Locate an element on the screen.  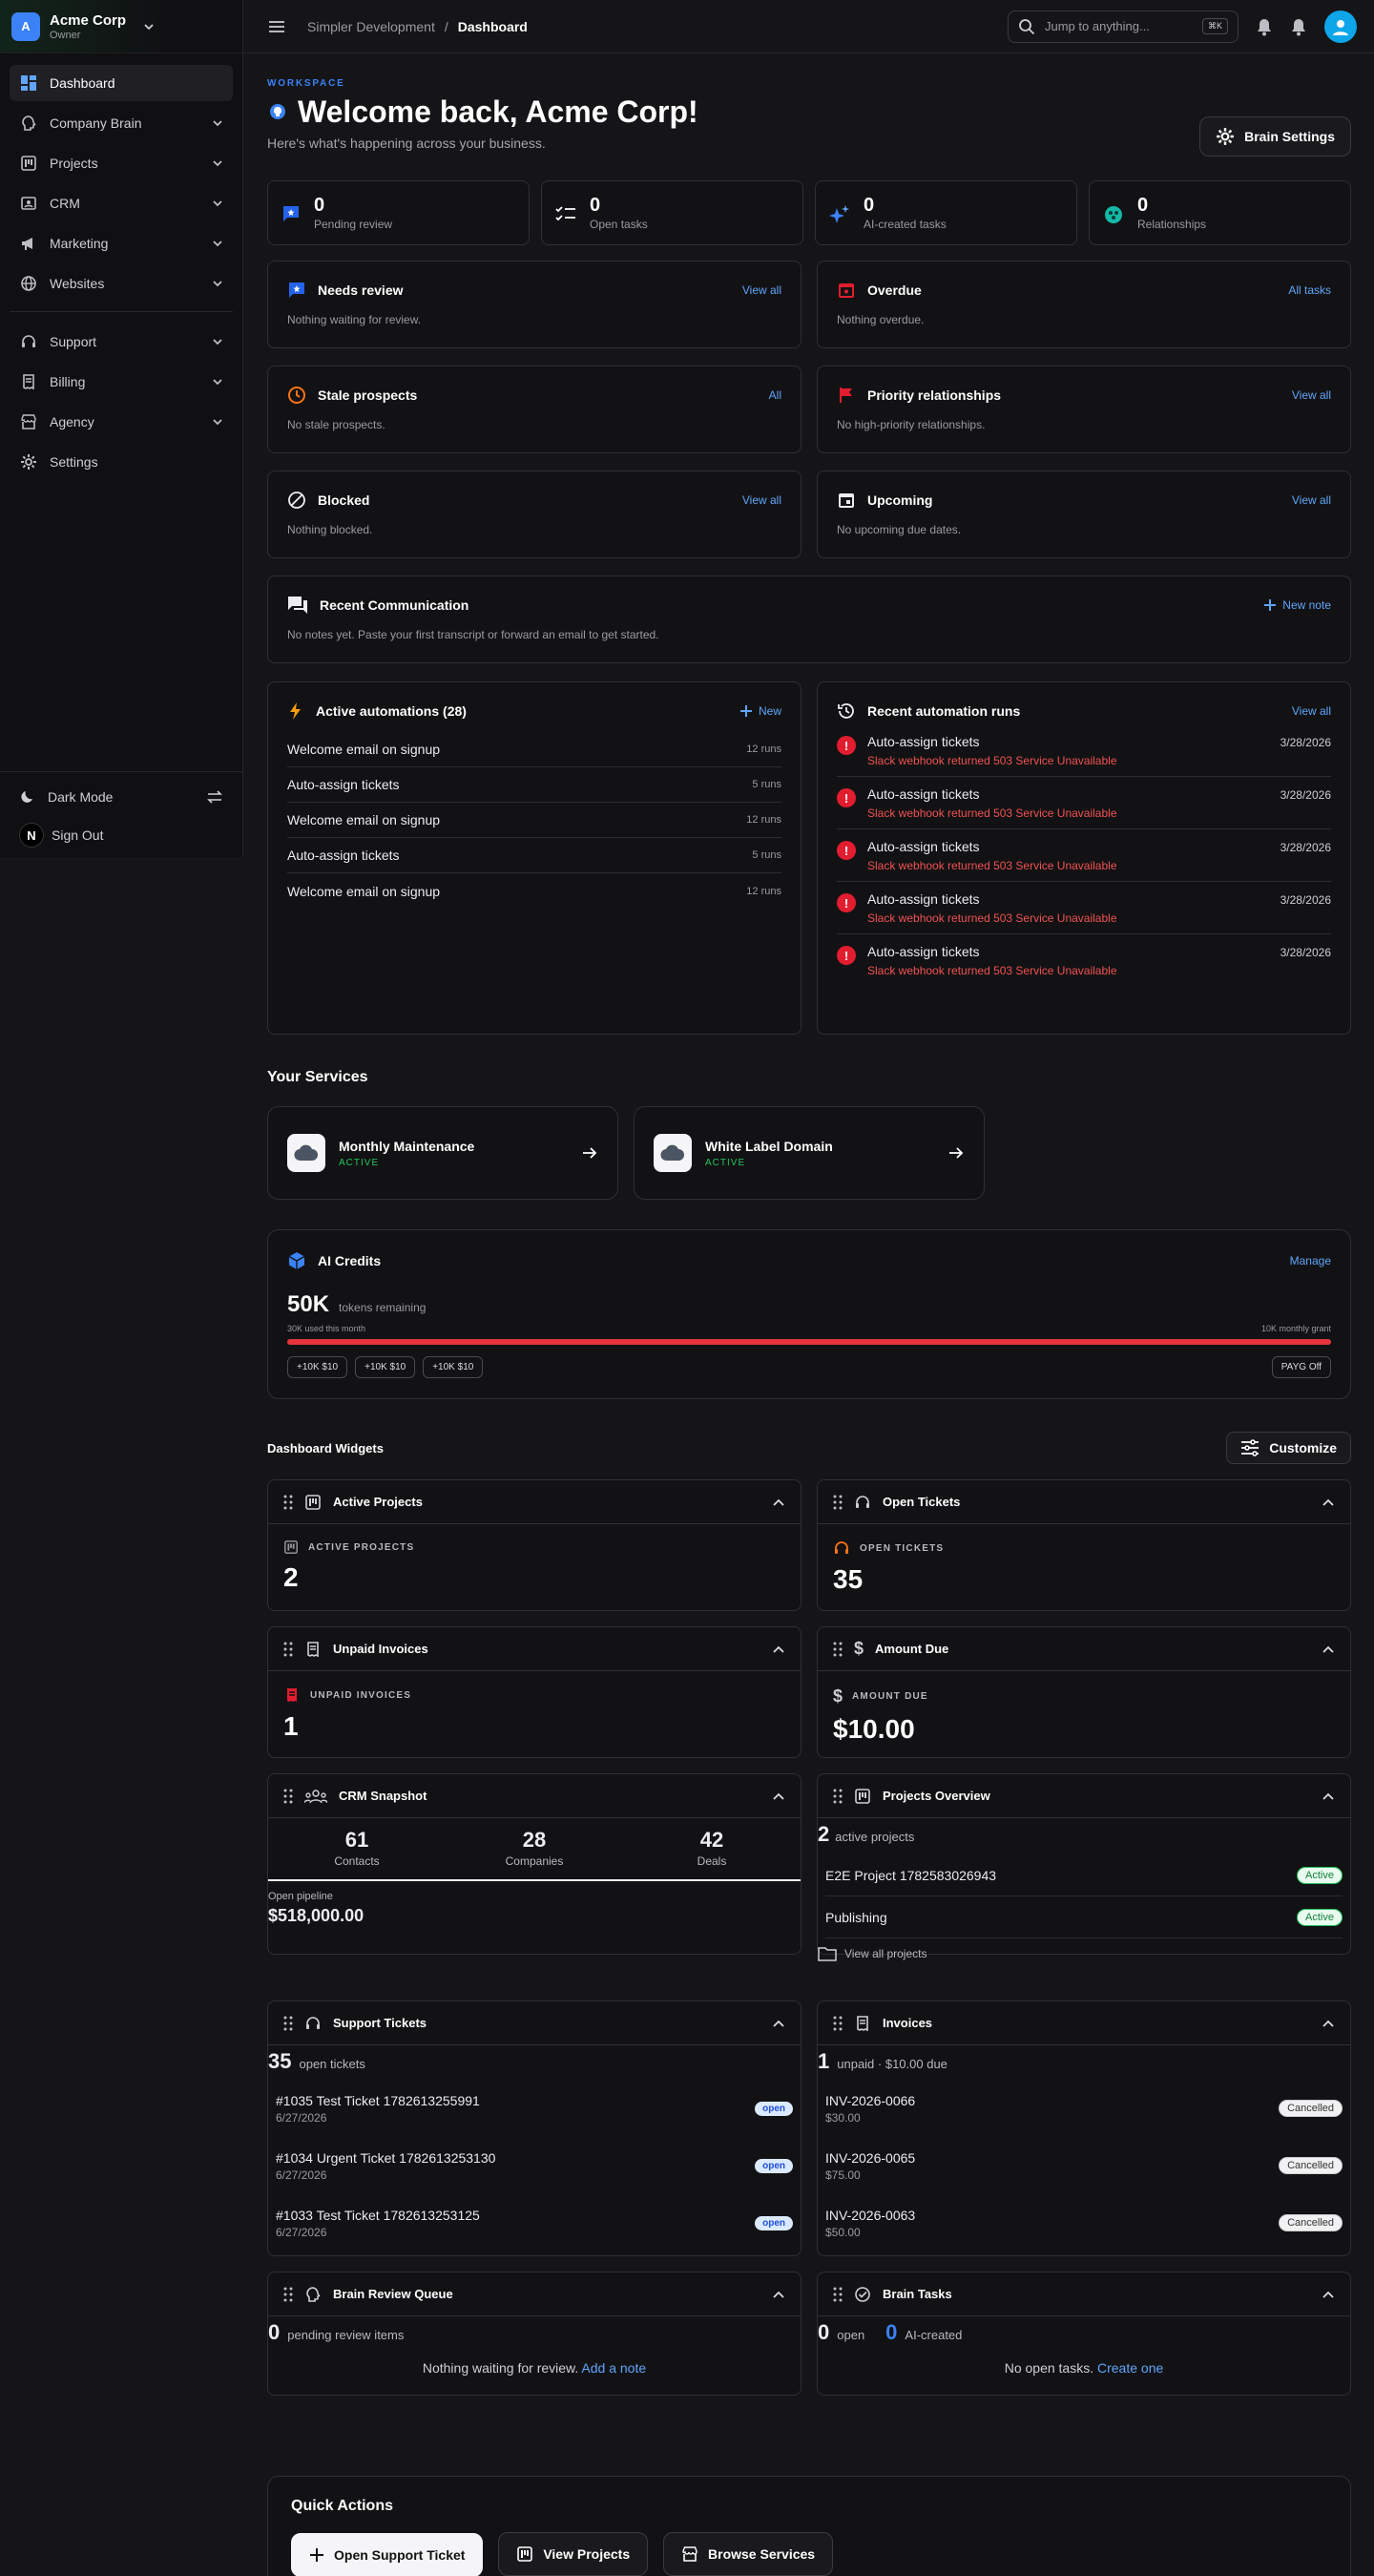
manage-link: Manage is located at coordinates (1311, 1260).